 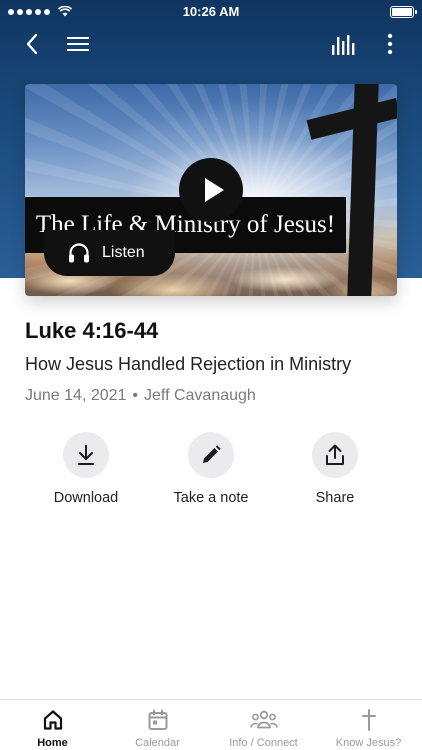 I want to click on audio-bars-icon, so click(x=343, y=45).